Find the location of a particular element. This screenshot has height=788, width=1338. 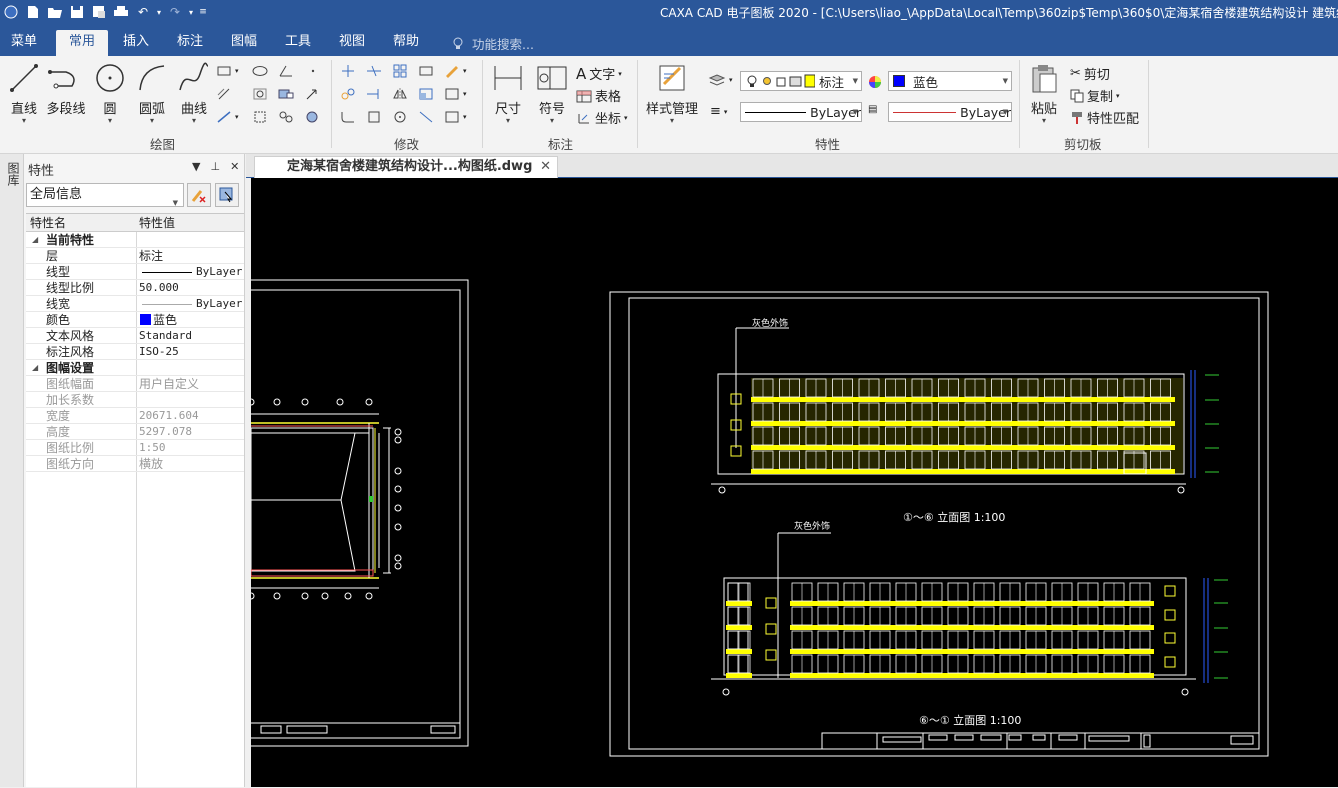

layer-combo: 标注 ▼ is located at coordinates (801, 81).